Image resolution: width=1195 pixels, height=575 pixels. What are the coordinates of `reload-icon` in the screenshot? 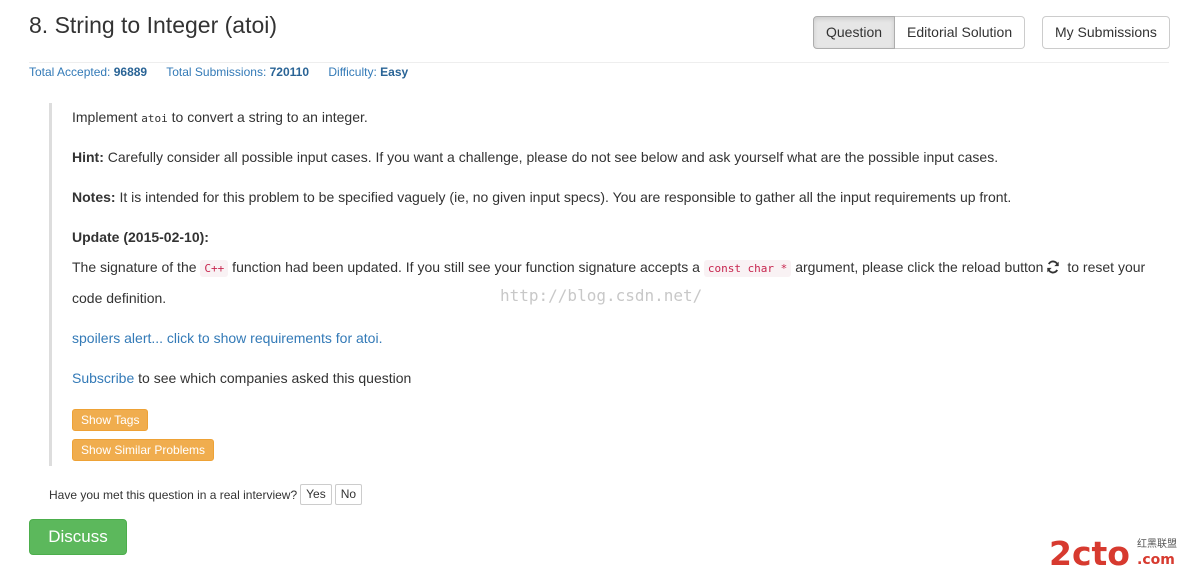 It's located at (1053, 267).